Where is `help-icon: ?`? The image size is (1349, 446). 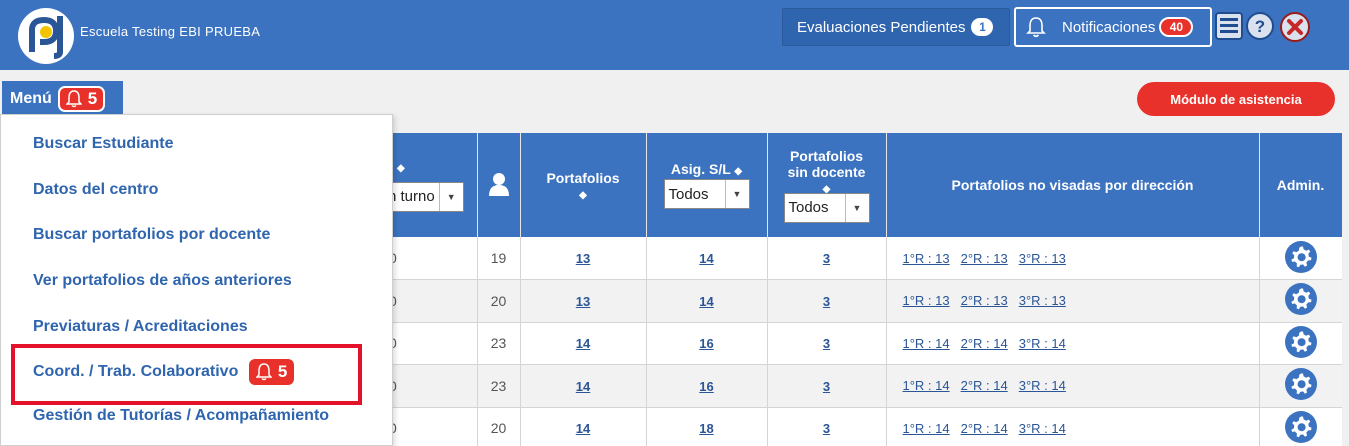 help-icon: ? is located at coordinates (1260, 26).